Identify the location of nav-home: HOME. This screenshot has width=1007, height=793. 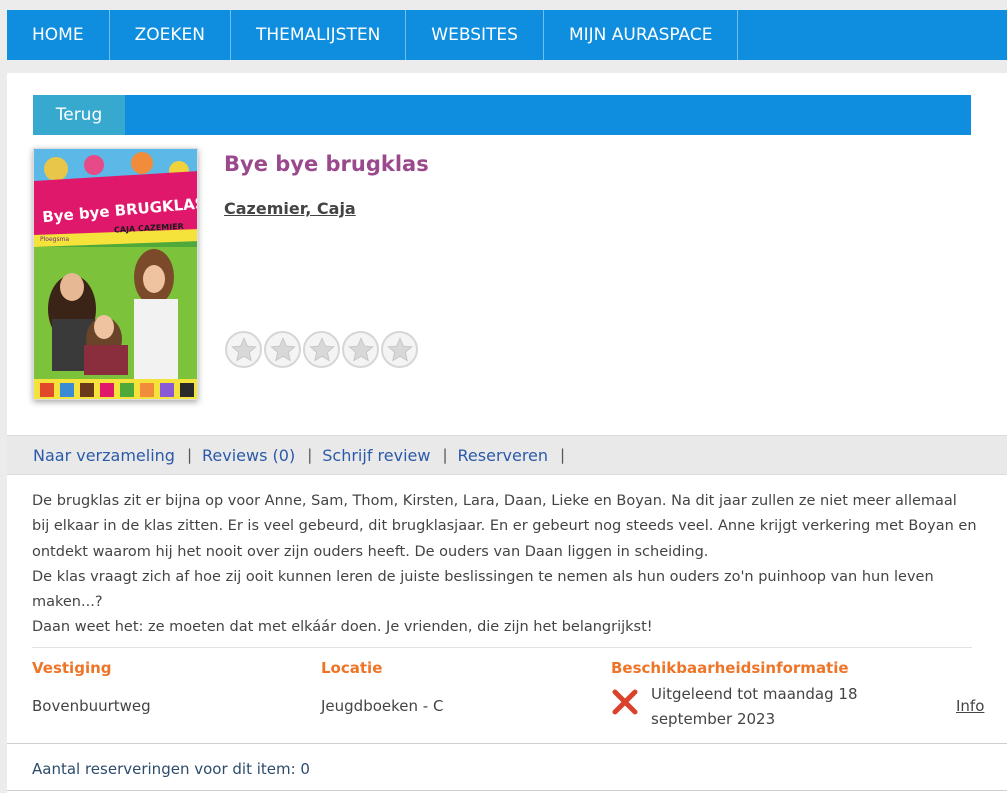
(58, 35).